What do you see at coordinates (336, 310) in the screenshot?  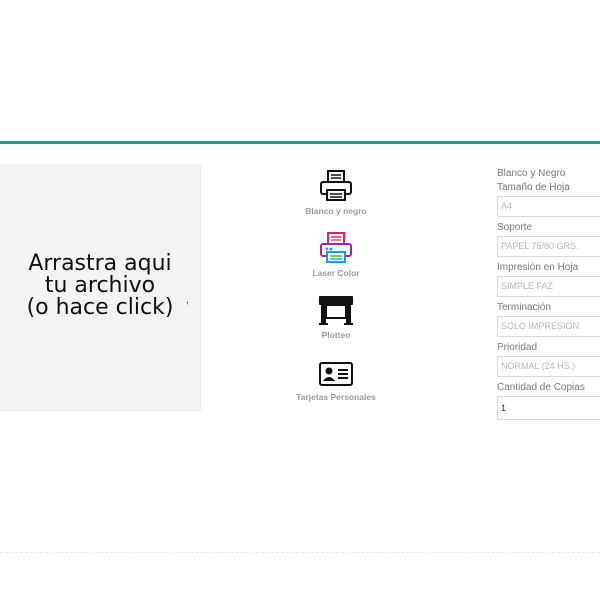 I see `plotter-icon` at bounding box center [336, 310].